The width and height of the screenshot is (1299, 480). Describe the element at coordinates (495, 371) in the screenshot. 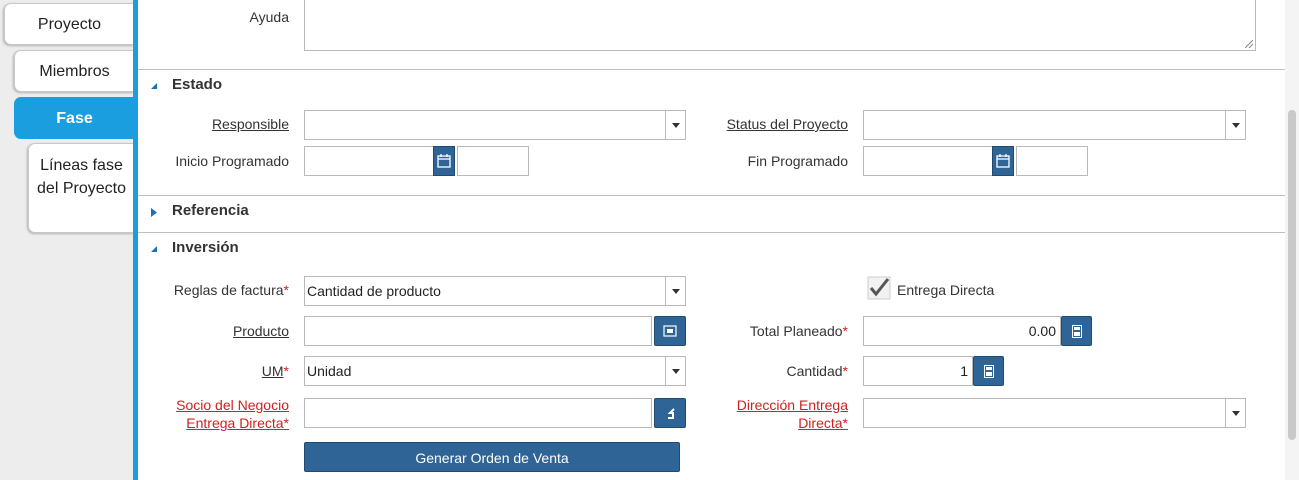

I see `um-select: Unidad` at that location.